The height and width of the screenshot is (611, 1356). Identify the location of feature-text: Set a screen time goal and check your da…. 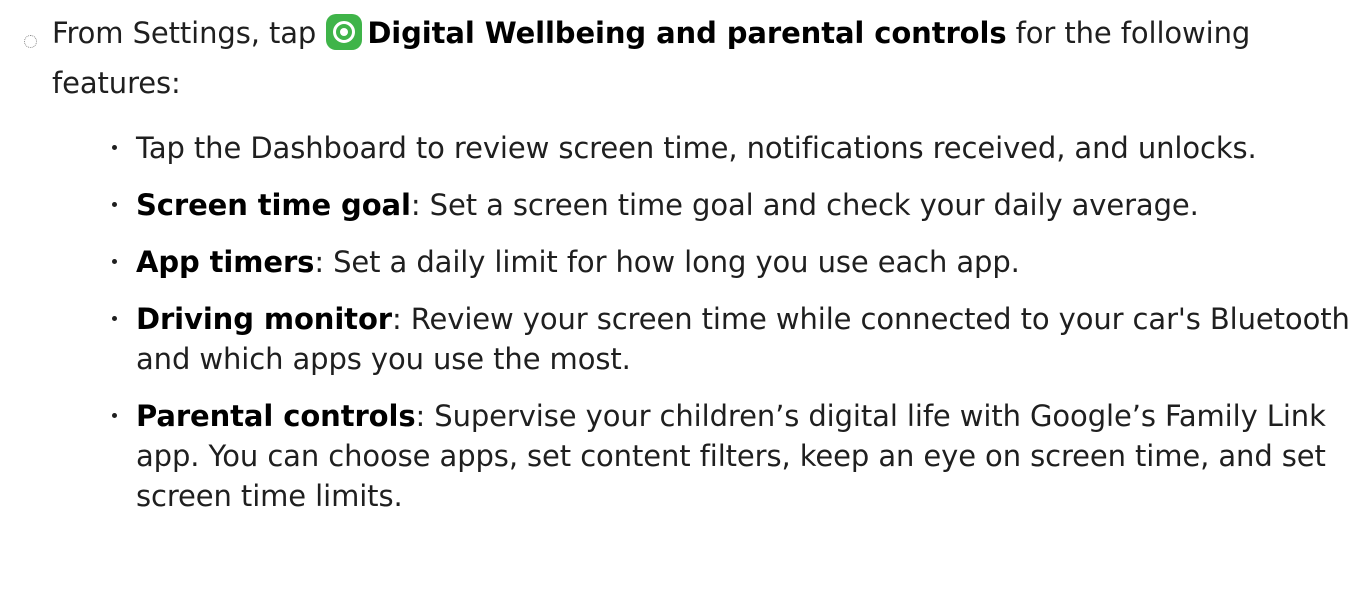
(814, 205).